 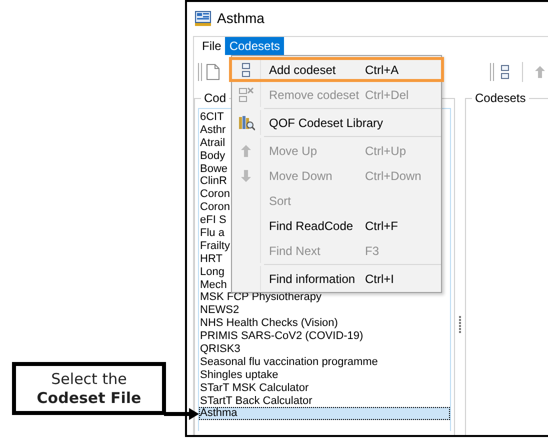 What do you see at coordinates (324, 311) in the screenshot?
I see `list-item: NEWS2` at bounding box center [324, 311].